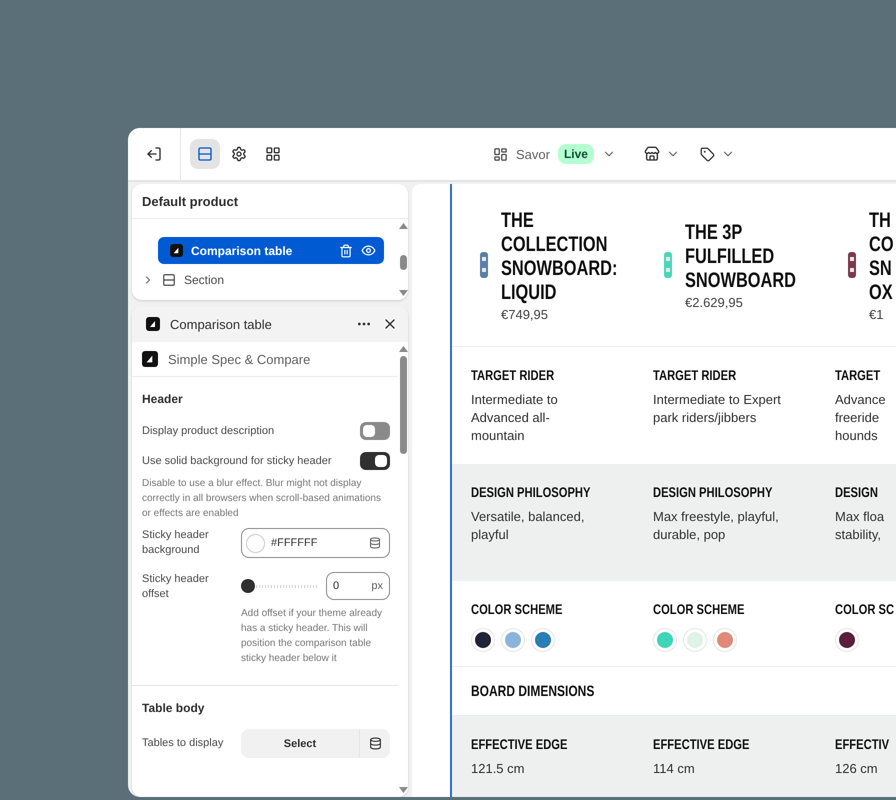 The width and height of the screenshot is (896, 800). Describe the element at coordinates (880, 220) in the screenshot. I see `product-title: TH` at that location.